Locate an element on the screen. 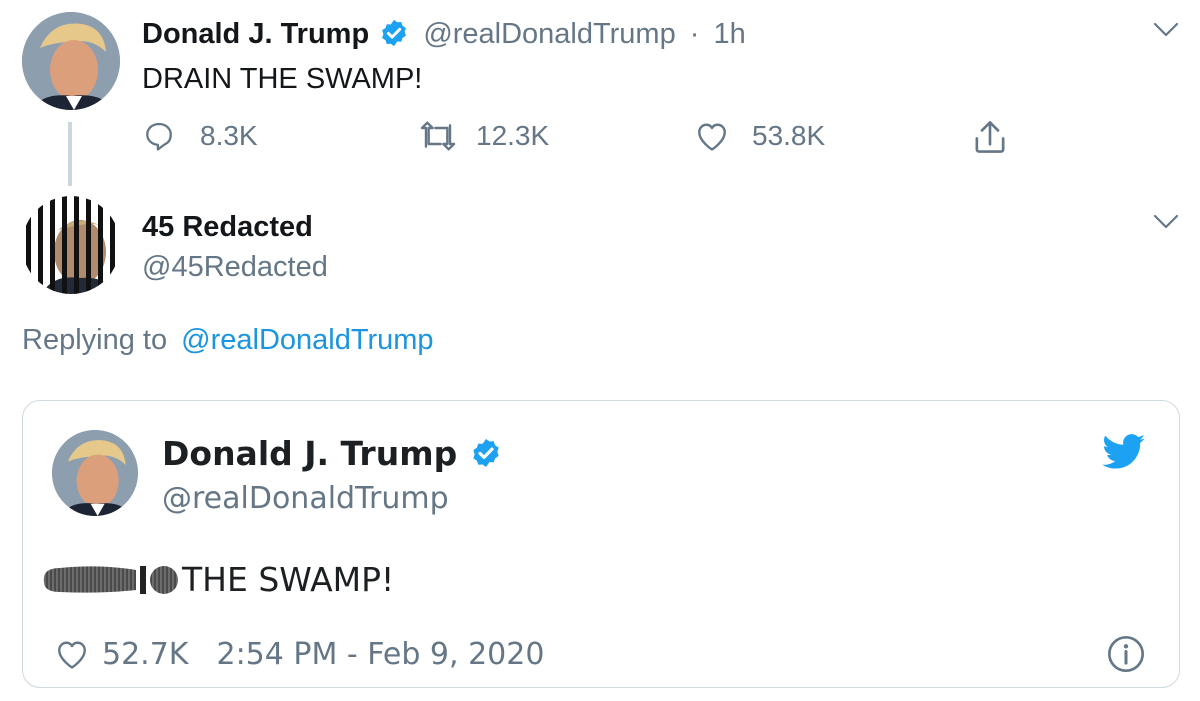 Image resolution: width=1200 pixels, height=701 pixels. like-count: 53.8K is located at coordinates (789, 135).